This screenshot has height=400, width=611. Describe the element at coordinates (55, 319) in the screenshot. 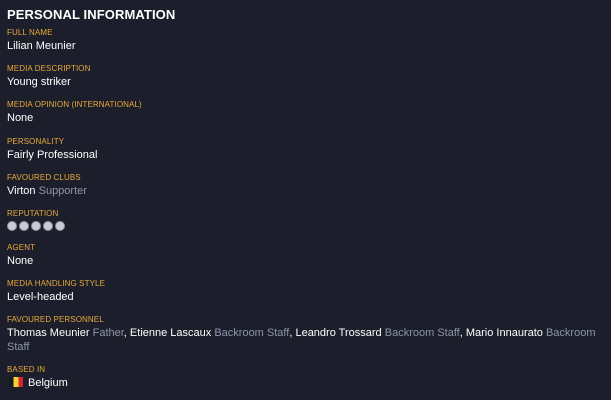

I see `favoured-personnel-label: FAVOURED PERSONNEL` at that location.